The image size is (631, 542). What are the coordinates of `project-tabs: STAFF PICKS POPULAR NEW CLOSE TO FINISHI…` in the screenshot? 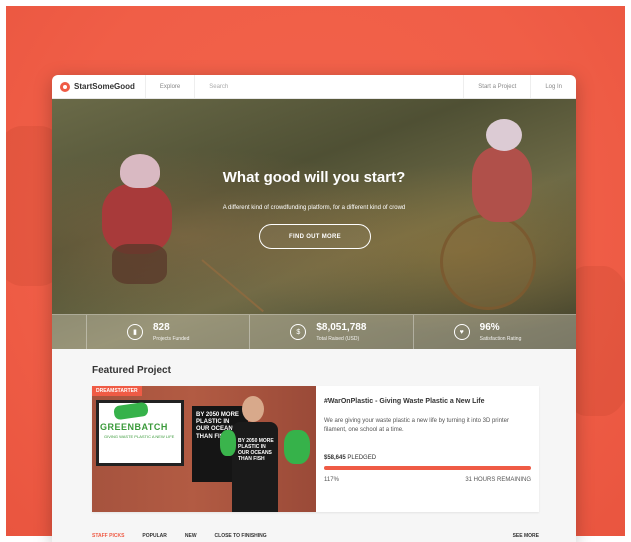 It's located at (315, 536).